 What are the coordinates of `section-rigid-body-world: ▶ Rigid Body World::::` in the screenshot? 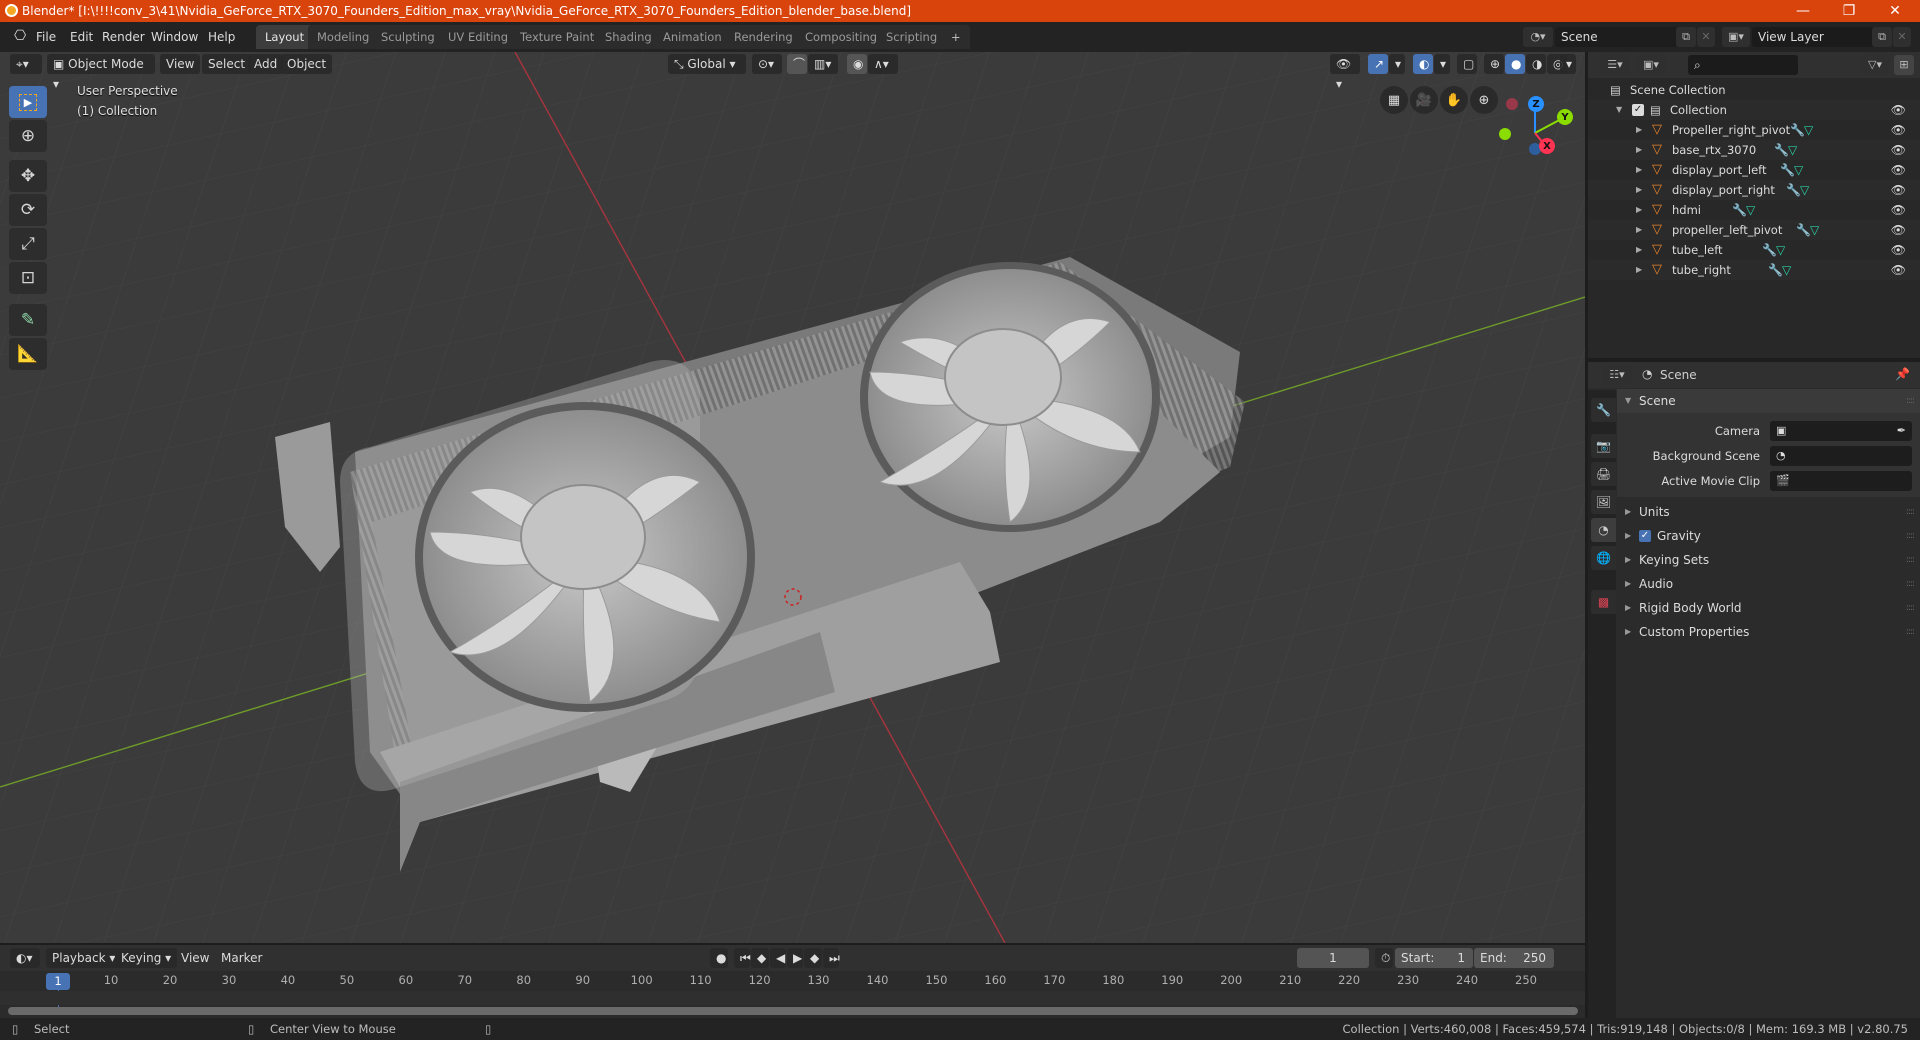 It's located at (1768, 608).